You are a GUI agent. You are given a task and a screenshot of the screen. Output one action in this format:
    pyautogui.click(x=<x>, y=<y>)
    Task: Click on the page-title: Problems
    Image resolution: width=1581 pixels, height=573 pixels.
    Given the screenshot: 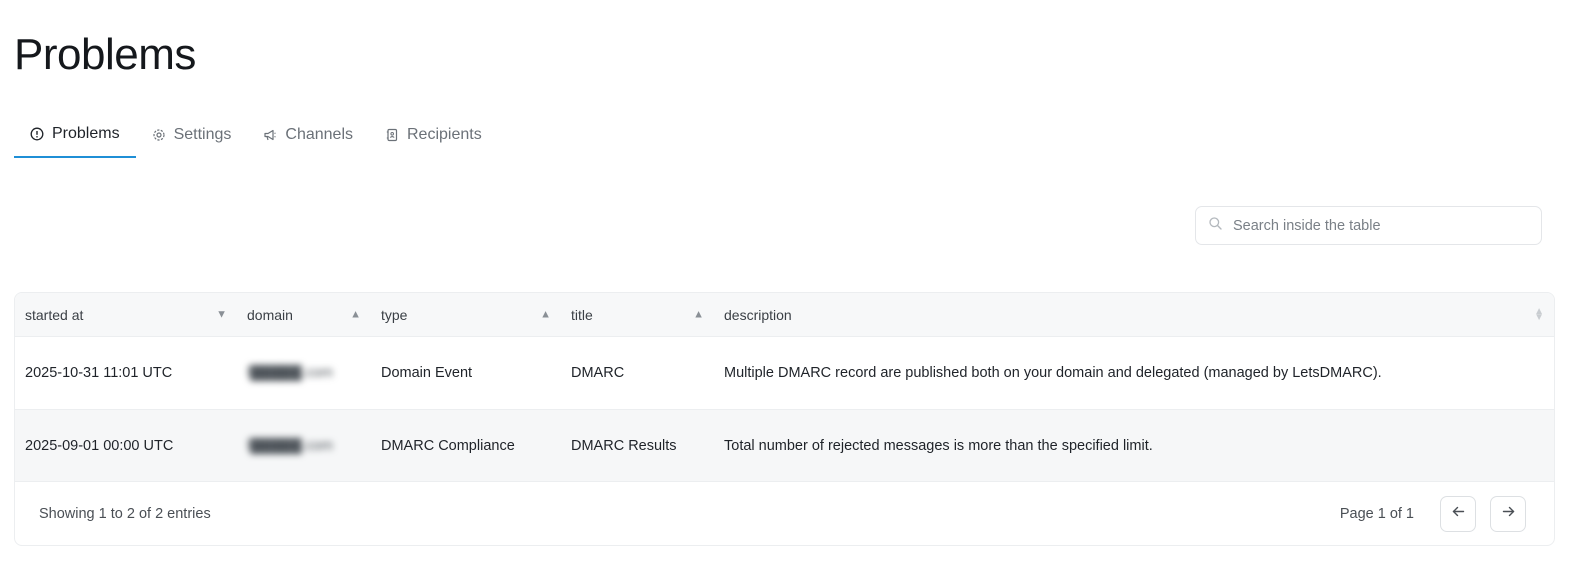 What is the action you would take?
    pyautogui.click(x=105, y=54)
    